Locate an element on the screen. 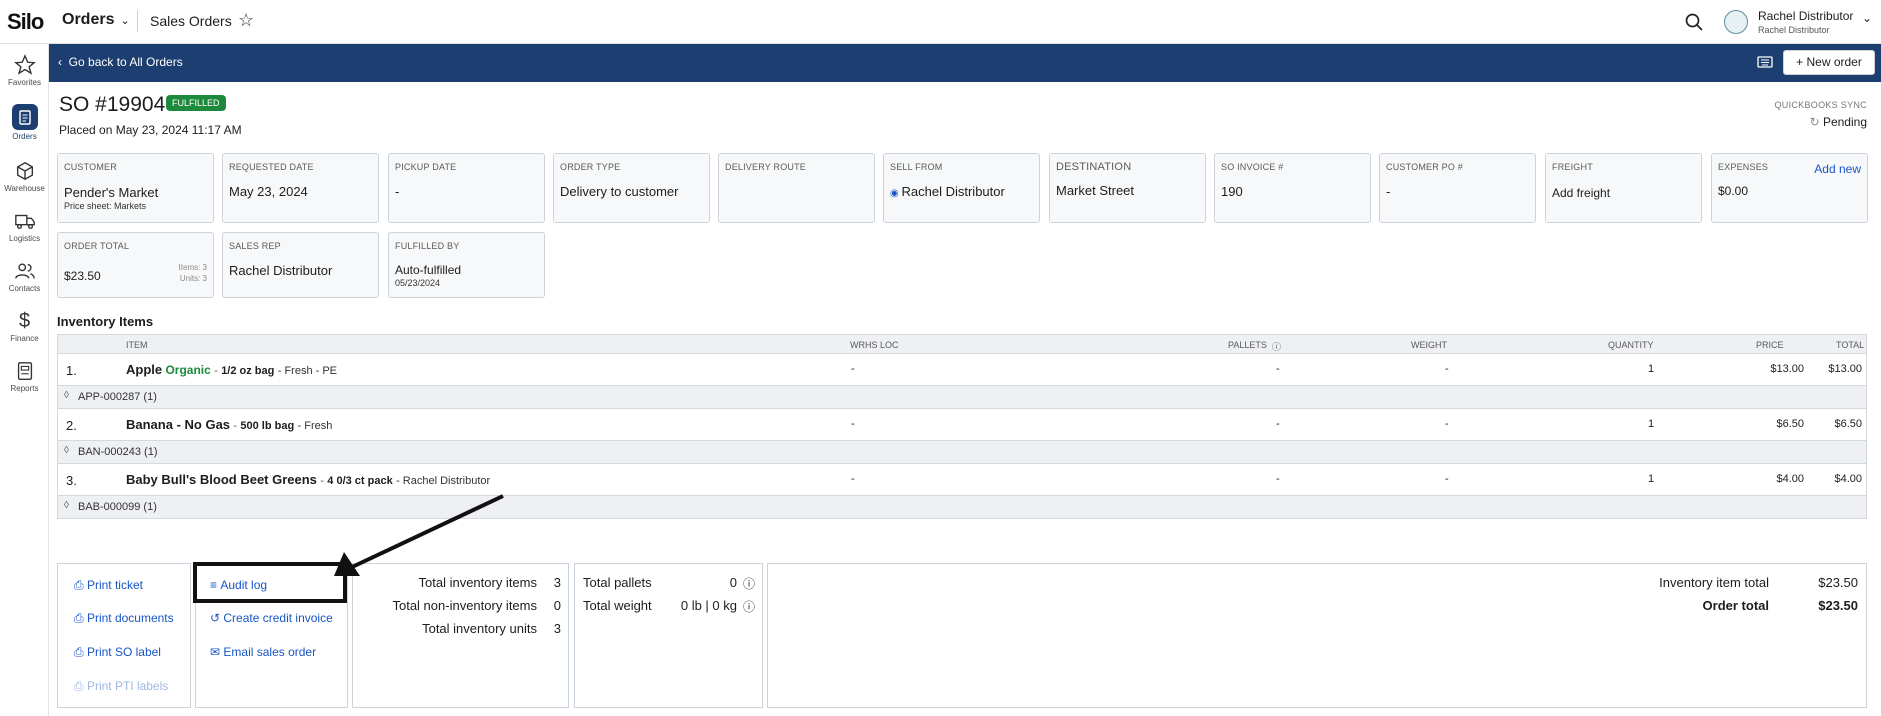 Image resolution: width=1881 pixels, height=716 pixels. total-weight: 0 lb | 0 kg is located at coordinates (708, 605).